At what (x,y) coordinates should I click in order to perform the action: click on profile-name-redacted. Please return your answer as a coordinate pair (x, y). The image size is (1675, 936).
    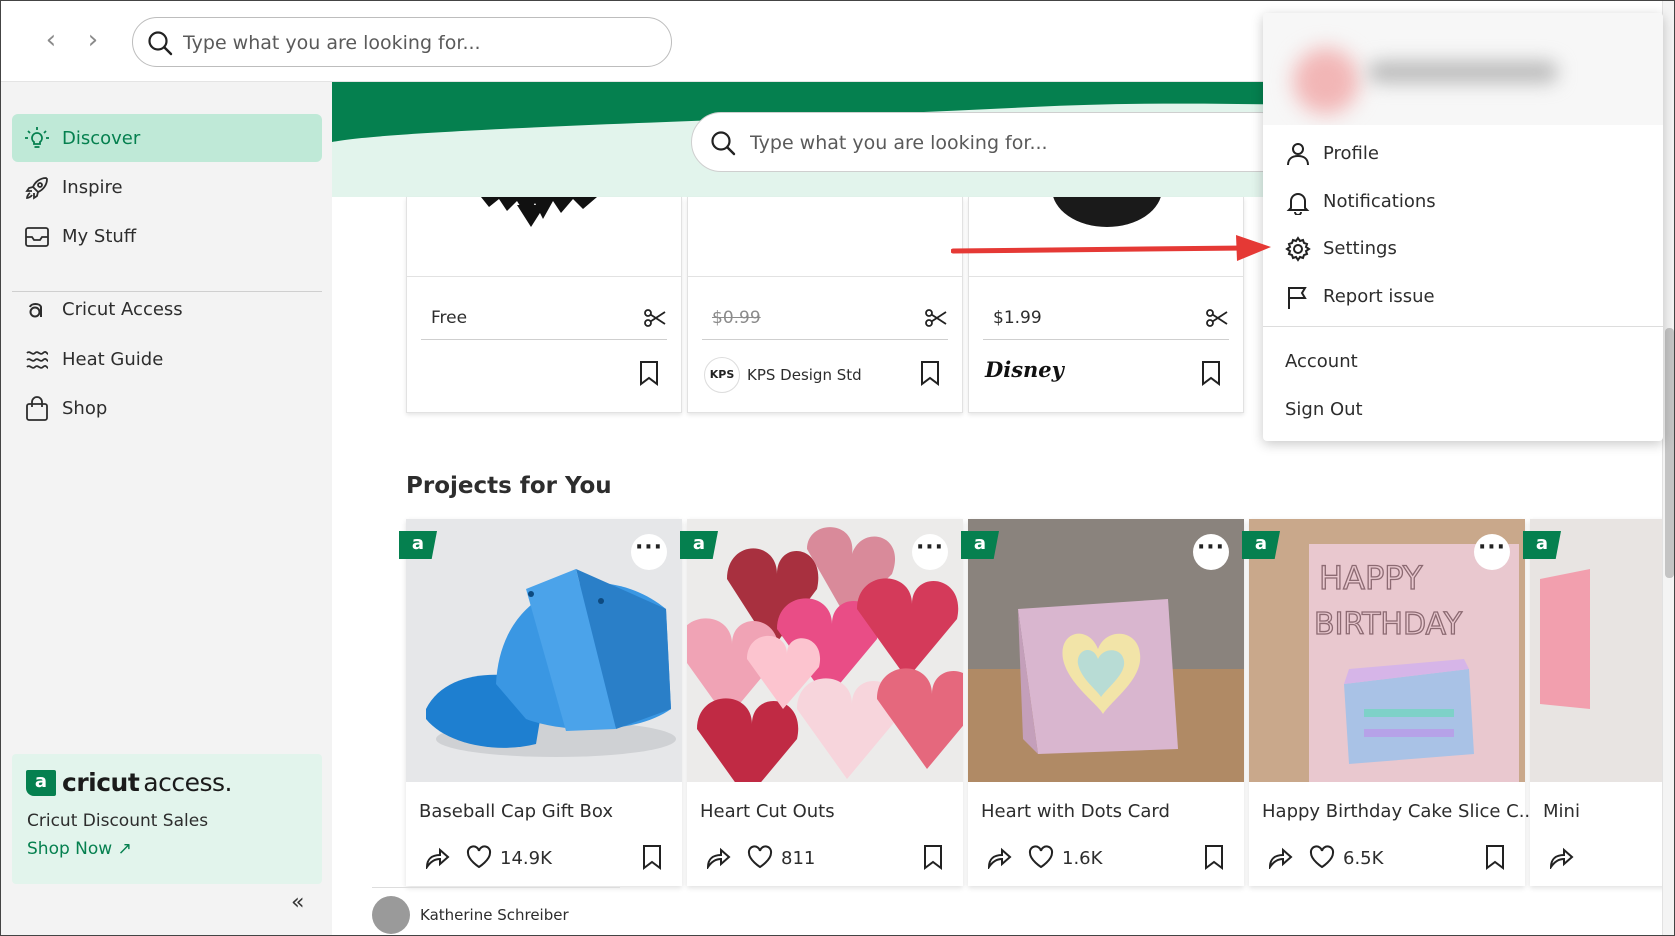
    Looking at the image, I should click on (1463, 72).